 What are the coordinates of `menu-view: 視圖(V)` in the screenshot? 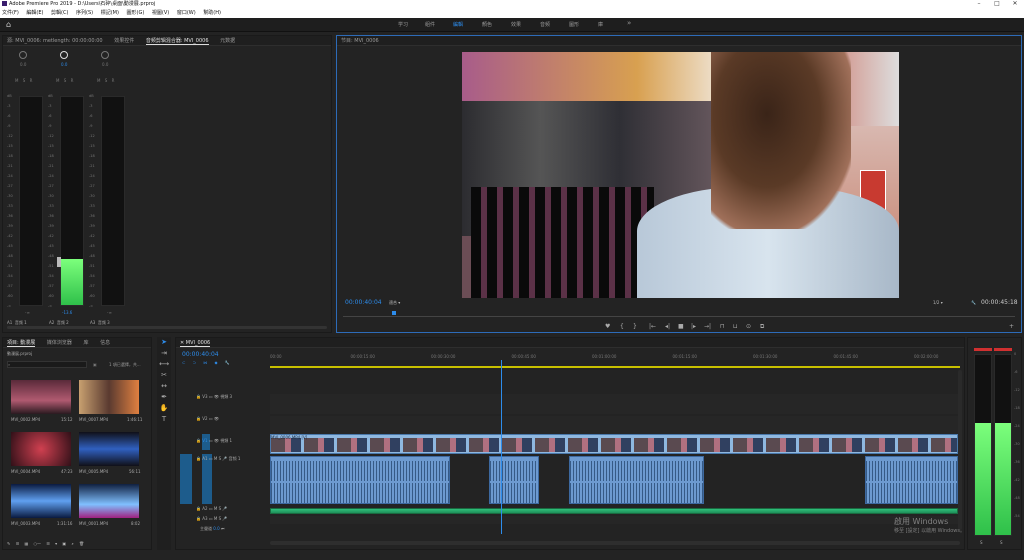 It's located at (160, 13).